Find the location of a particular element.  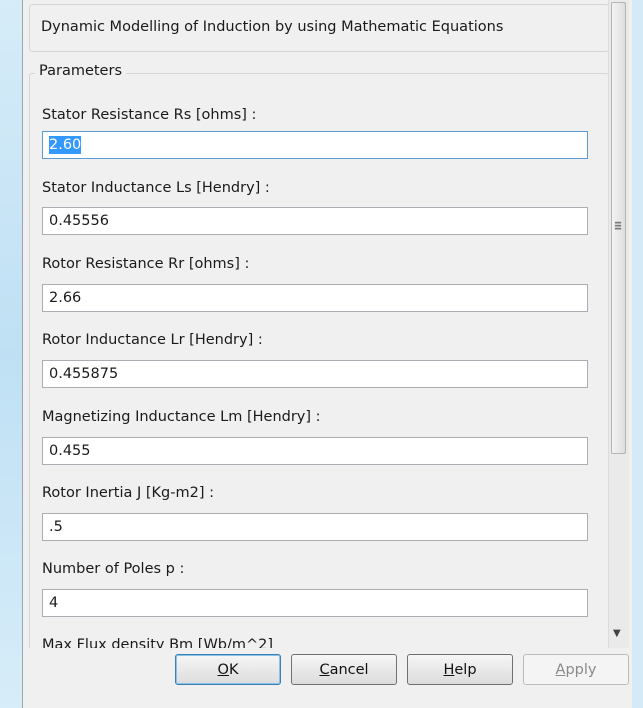

parameters-group-title: Parameters is located at coordinates (80, 71).